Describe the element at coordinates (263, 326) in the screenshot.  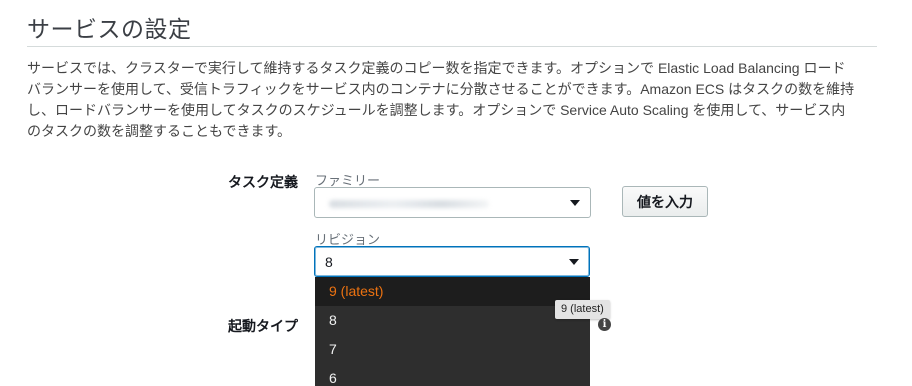
I see `launch-type-label: 起動タイプ` at that location.